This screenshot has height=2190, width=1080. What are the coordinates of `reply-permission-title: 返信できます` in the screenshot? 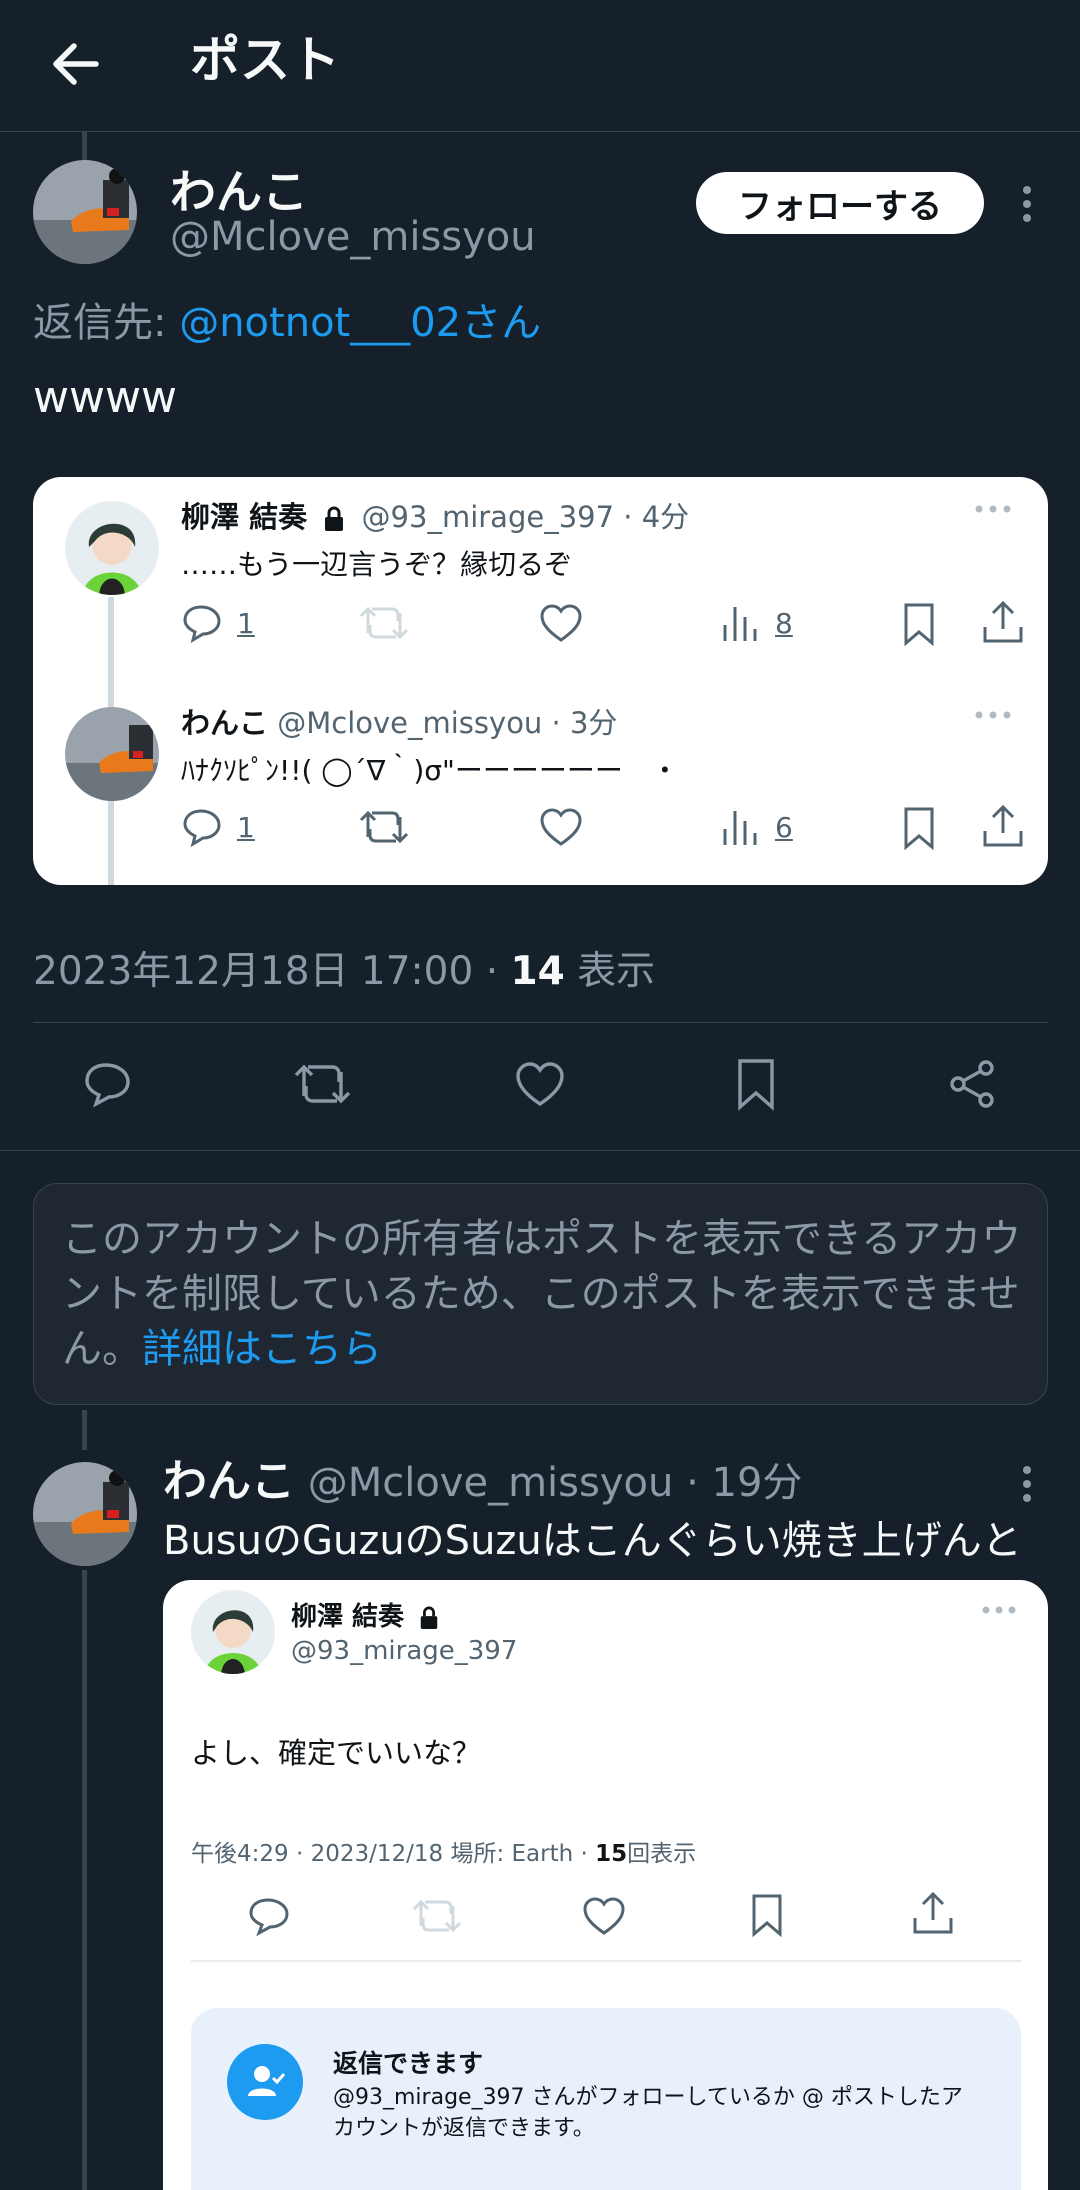 It's located at (408, 2063).